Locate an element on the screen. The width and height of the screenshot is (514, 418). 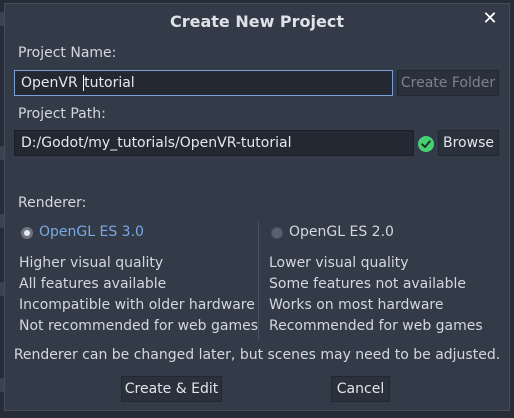
gles2-feature: Works on most hardware is located at coordinates (356, 305).